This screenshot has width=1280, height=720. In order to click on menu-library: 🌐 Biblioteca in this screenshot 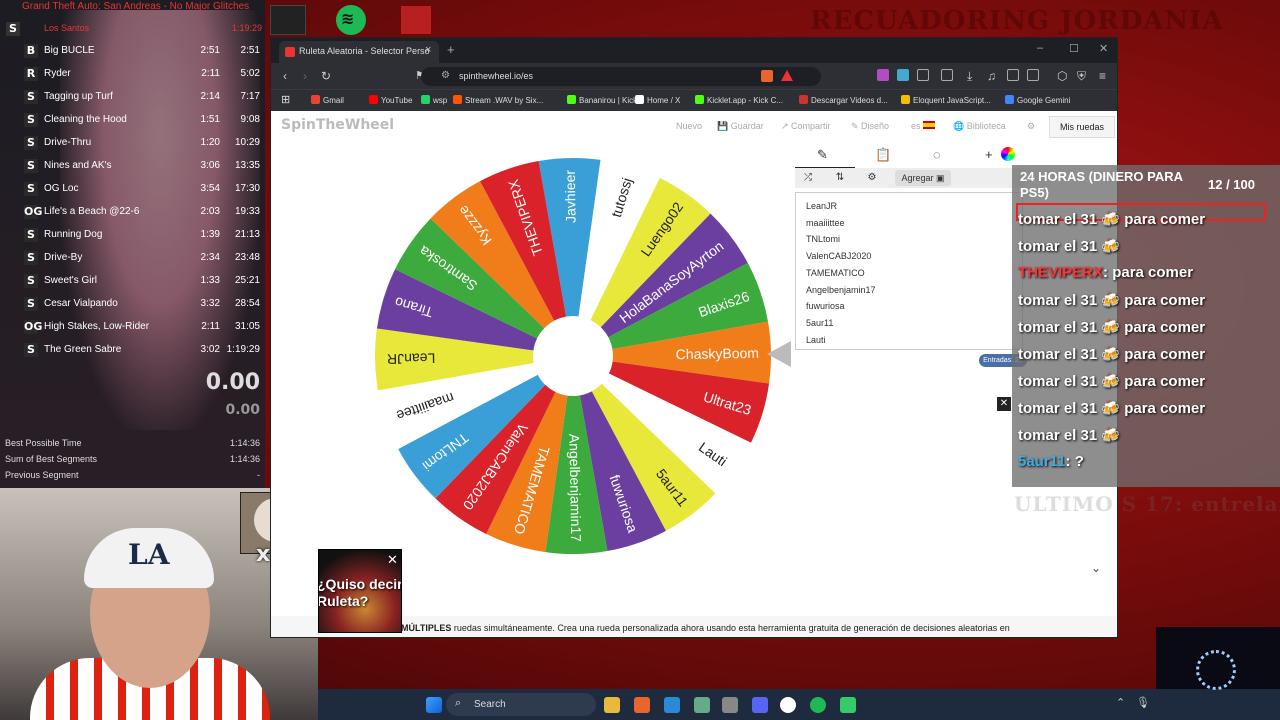, I will do `click(979, 126)`.